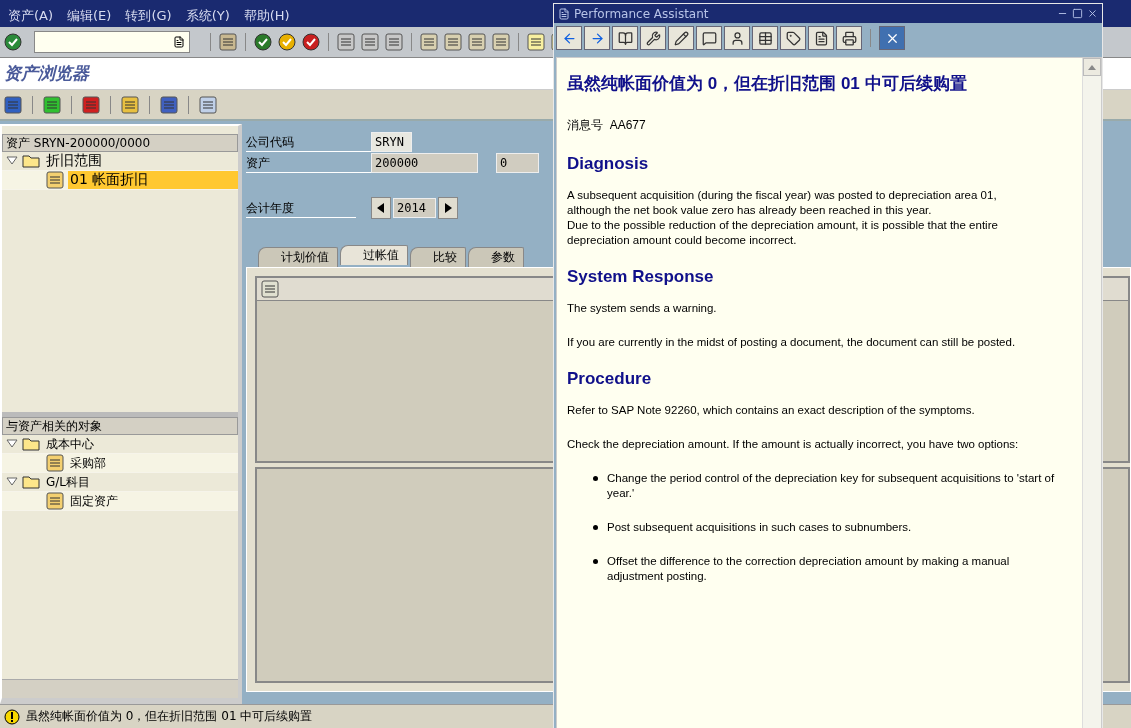  Describe the element at coordinates (759, 527) in the screenshot. I see `list-item: Post subsequent acquisitions in such cases to subnumbers.` at that location.